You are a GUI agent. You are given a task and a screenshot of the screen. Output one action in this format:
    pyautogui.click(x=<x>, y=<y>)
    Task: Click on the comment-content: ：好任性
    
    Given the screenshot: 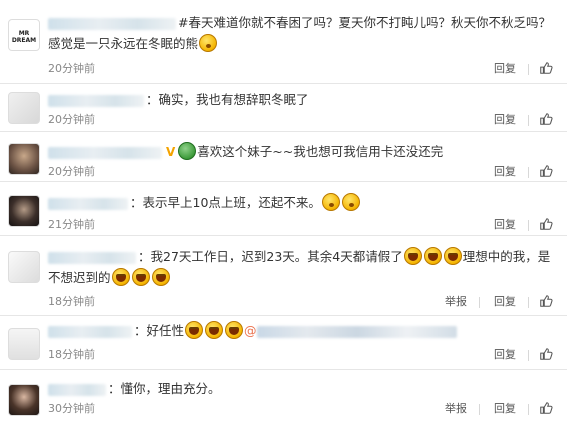 What is the action you would take?
    pyautogui.click(x=159, y=330)
    